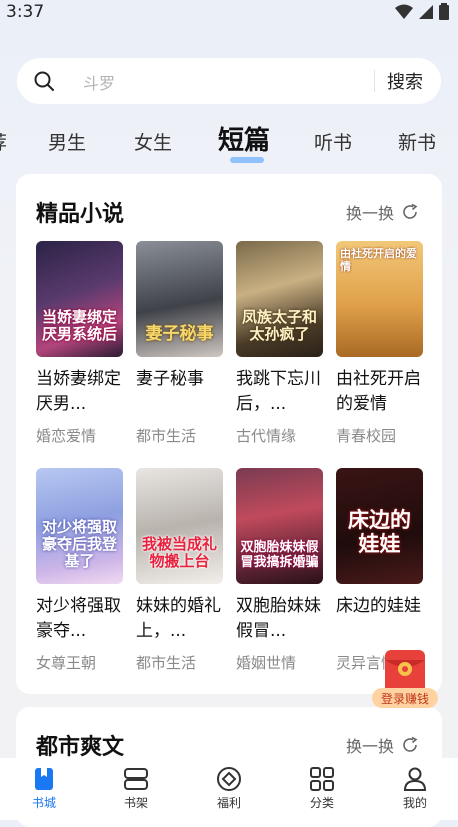 The height and width of the screenshot is (827, 458). Describe the element at coordinates (414, 803) in the screenshot. I see `nav-label: 我的` at that location.